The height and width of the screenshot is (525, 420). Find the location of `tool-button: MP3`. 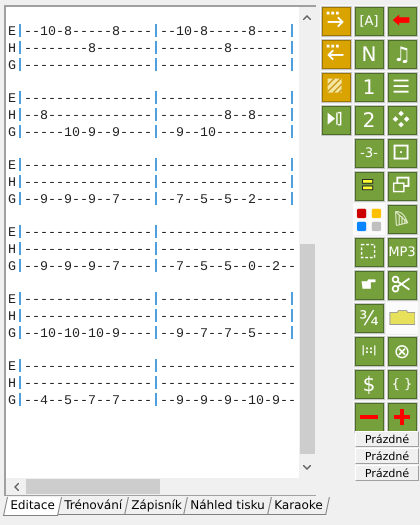

tool-button: MP3 is located at coordinates (402, 252).